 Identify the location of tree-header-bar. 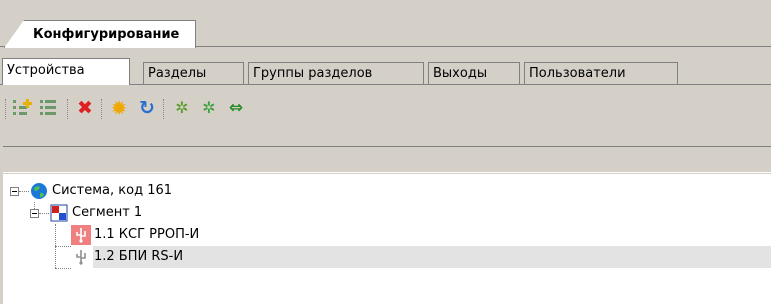
(387, 159).